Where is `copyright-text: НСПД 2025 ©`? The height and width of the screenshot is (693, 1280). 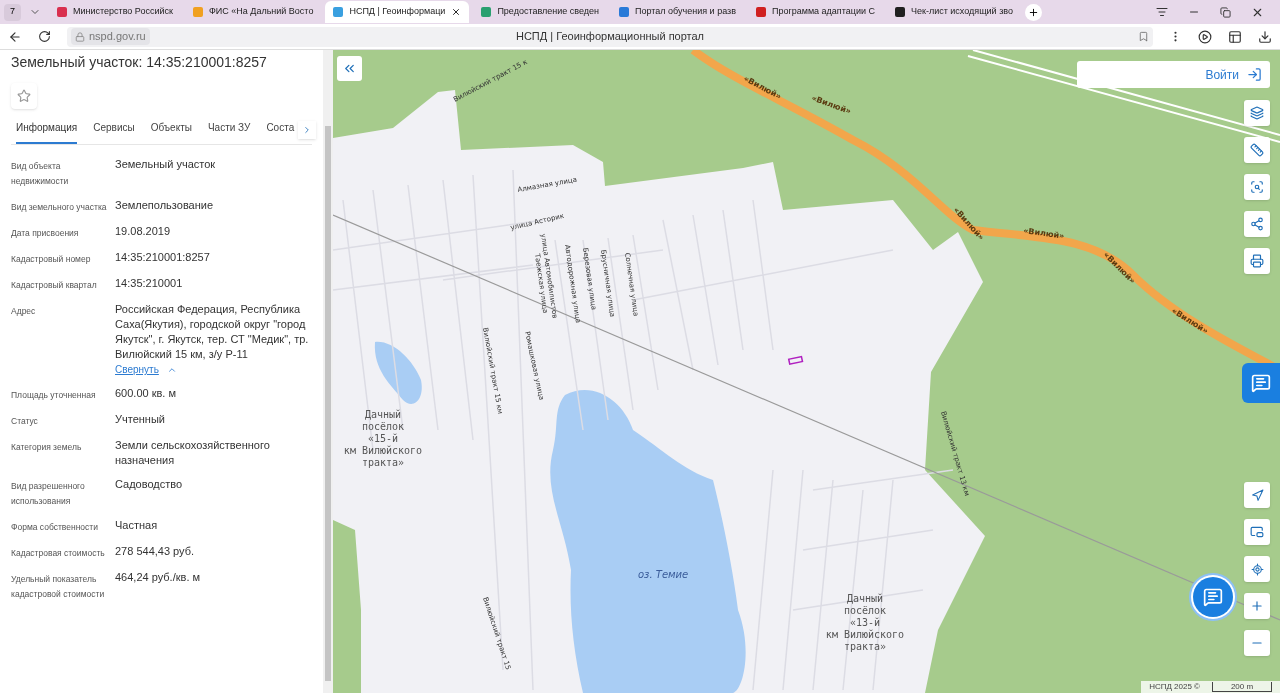 copyright-text: НСПД 2025 © is located at coordinates (1174, 687).